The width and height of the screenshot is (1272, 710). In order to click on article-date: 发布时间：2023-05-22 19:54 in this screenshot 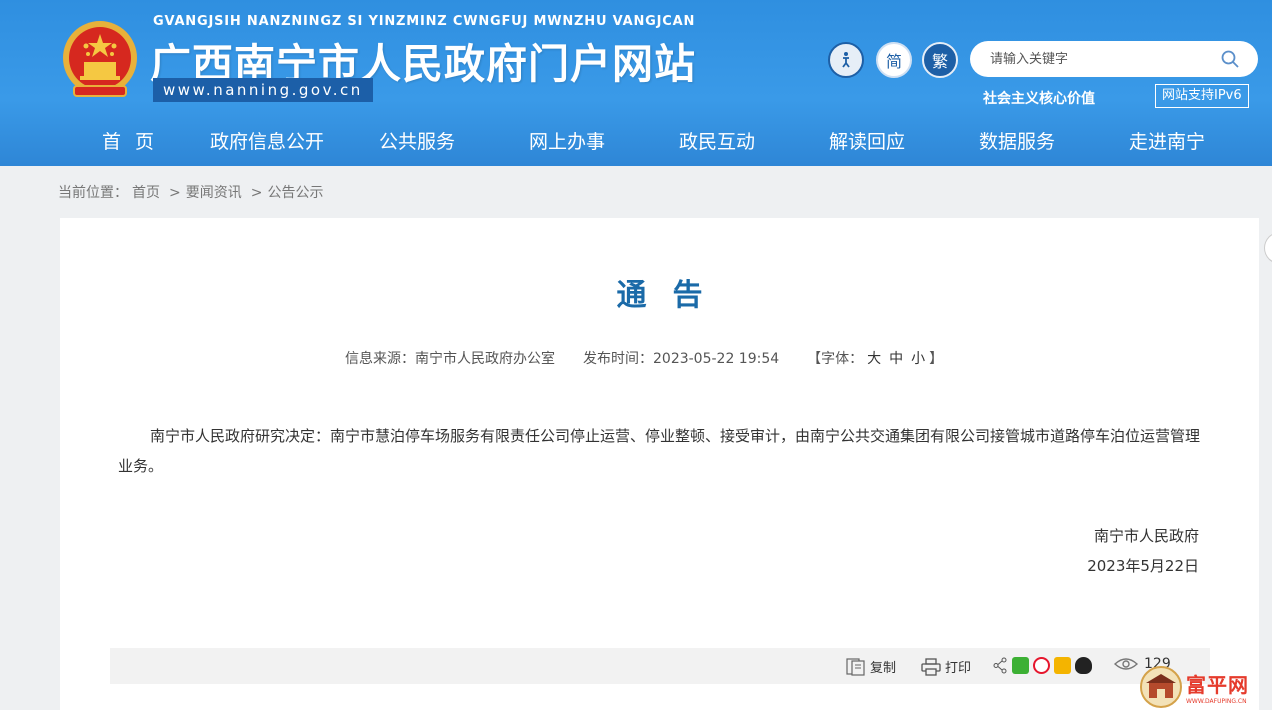, I will do `click(681, 359)`.